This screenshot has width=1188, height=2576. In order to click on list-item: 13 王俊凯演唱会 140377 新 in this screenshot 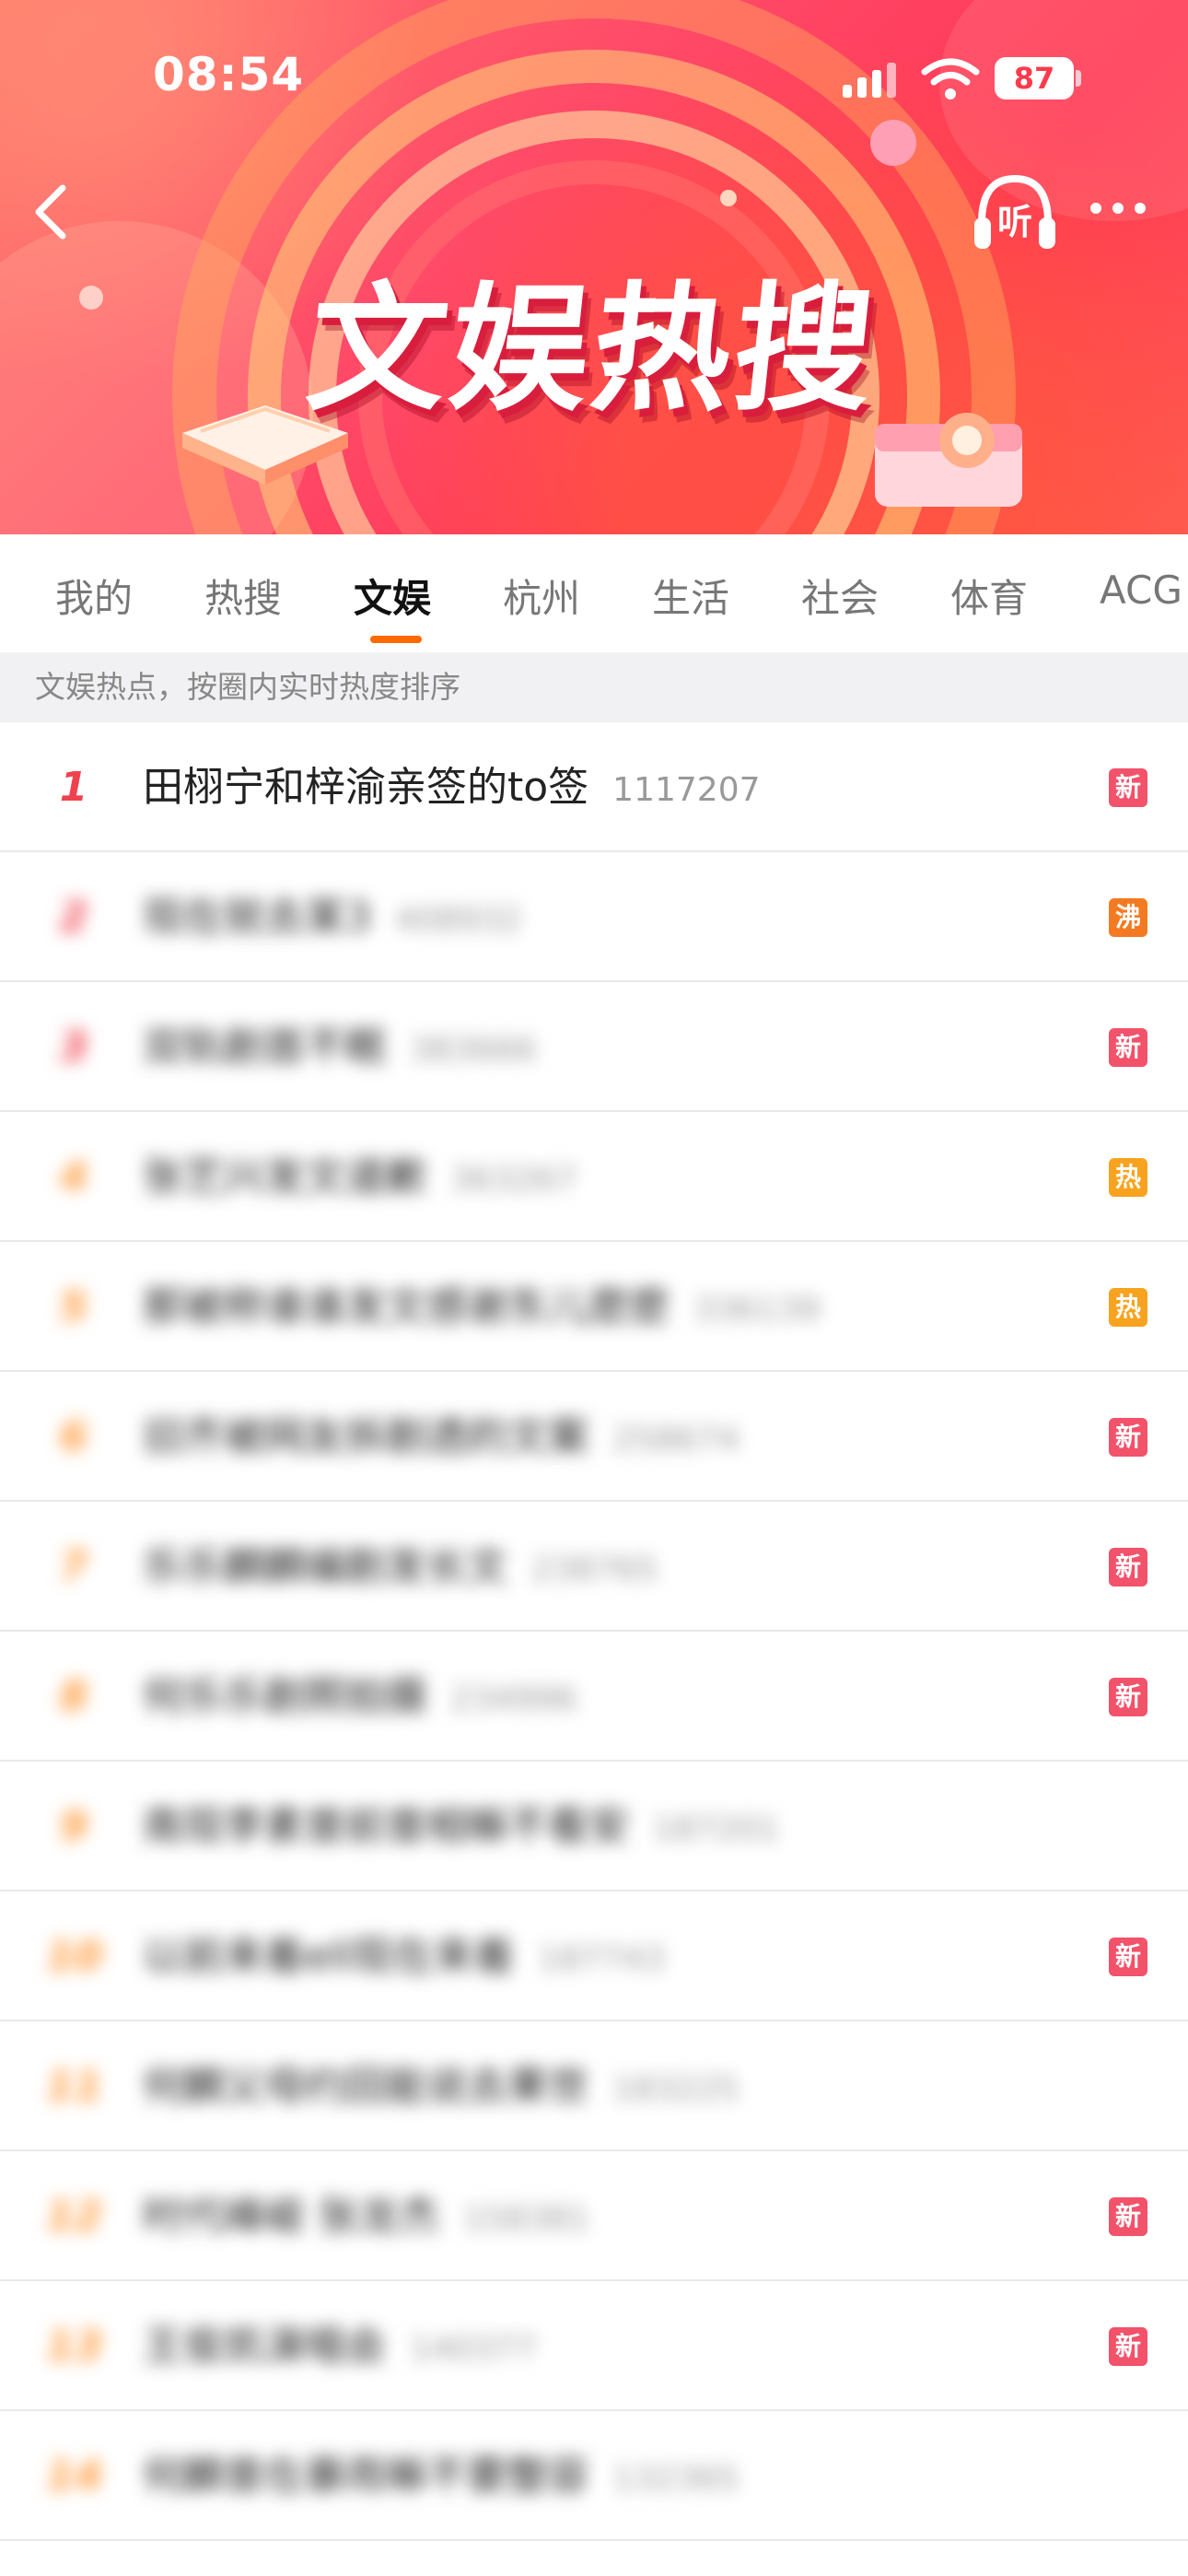, I will do `click(594, 2346)`.